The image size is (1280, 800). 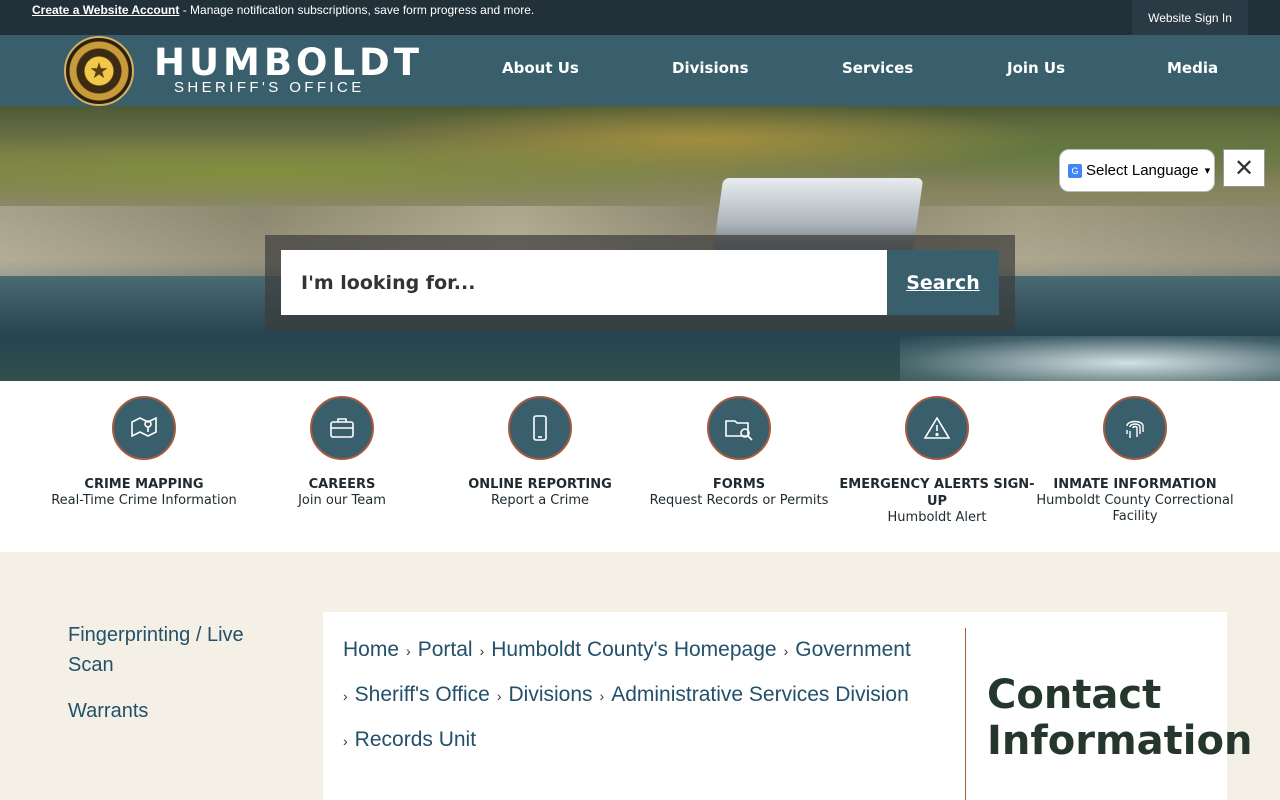 What do you see at coordinates (540, 484) in the screenshot?
I see `quick-link-title: ONLINE REPORTING` at bounding box center [540, 484].